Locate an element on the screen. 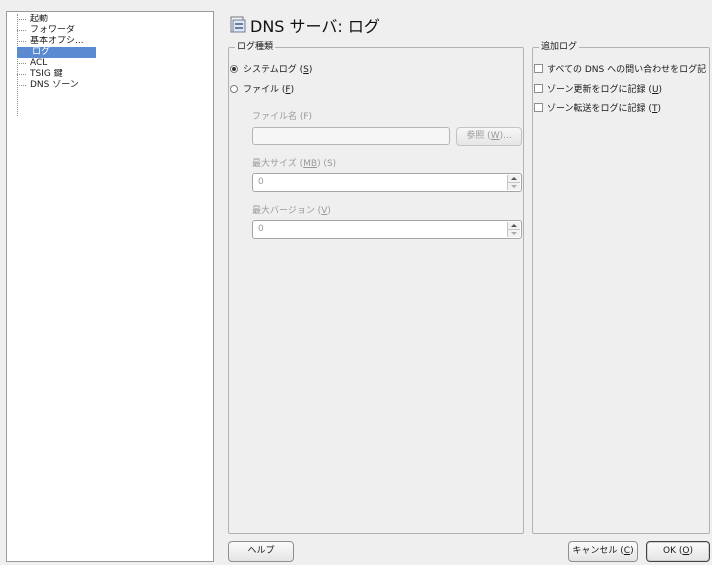 The image size is (712, 565). tree-item-label: ログ is located at coordinates (41, 52).